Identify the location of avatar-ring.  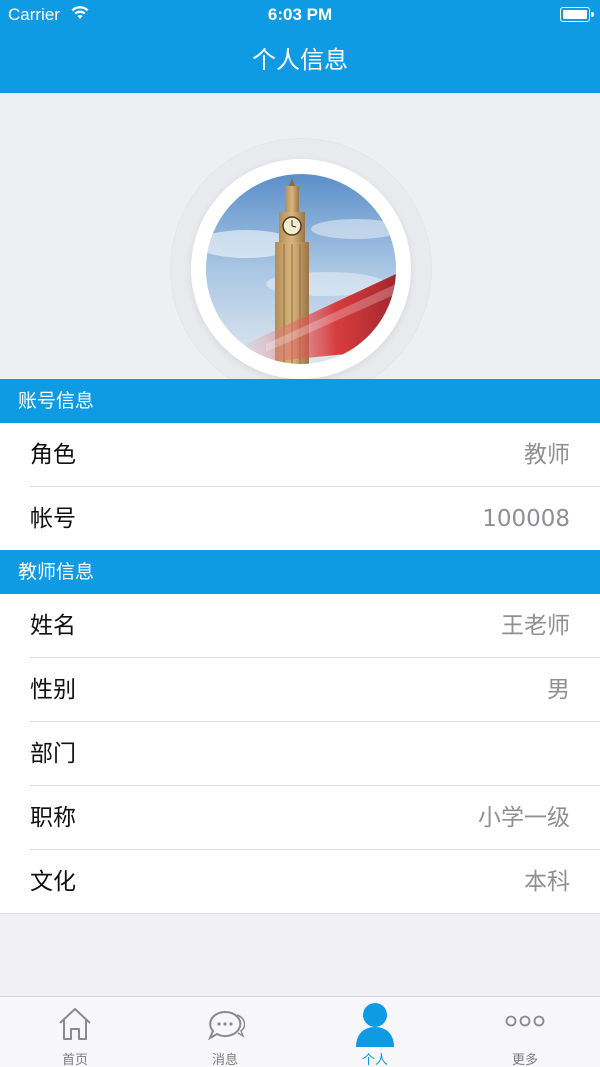
(301, 258).